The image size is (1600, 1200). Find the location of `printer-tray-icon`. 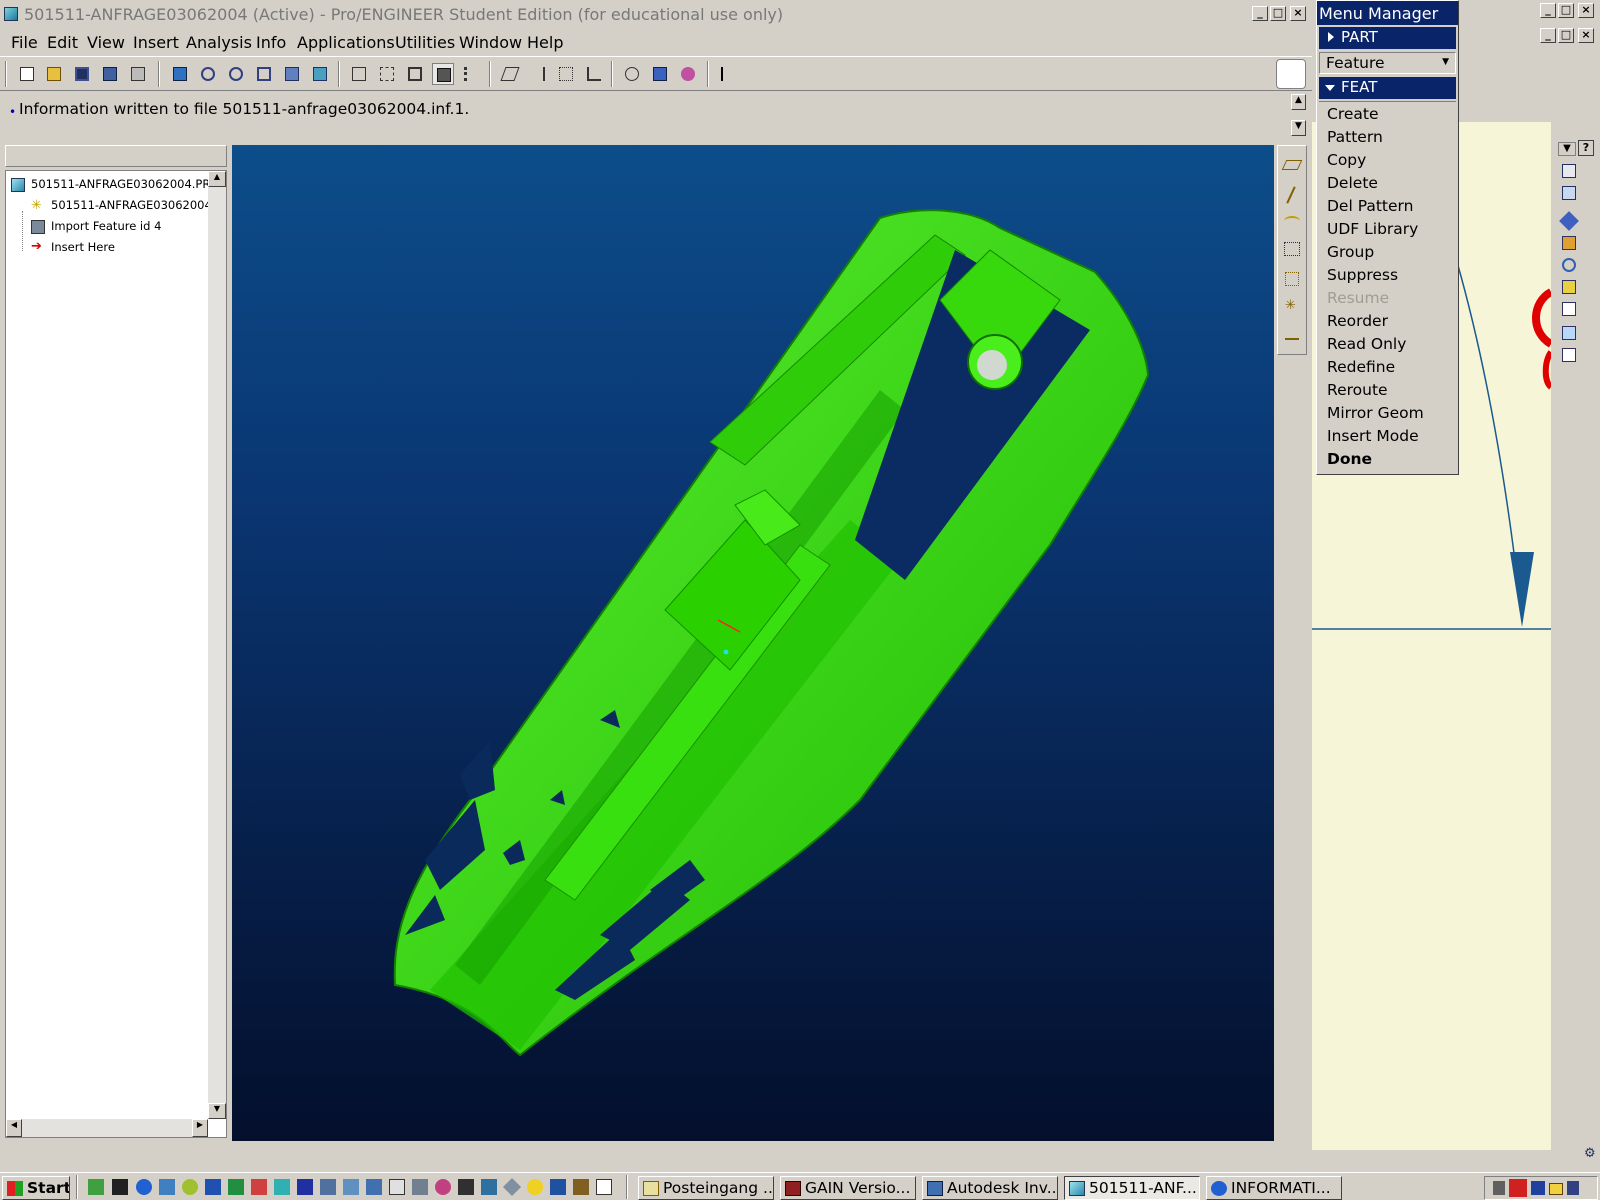

printer-tray-icon is located at coordinates (1573, 1188).